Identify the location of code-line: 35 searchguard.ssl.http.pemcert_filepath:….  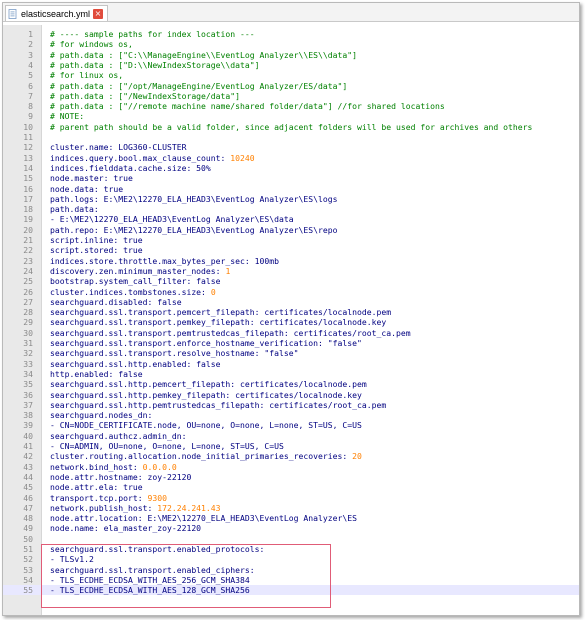
(291, 384).